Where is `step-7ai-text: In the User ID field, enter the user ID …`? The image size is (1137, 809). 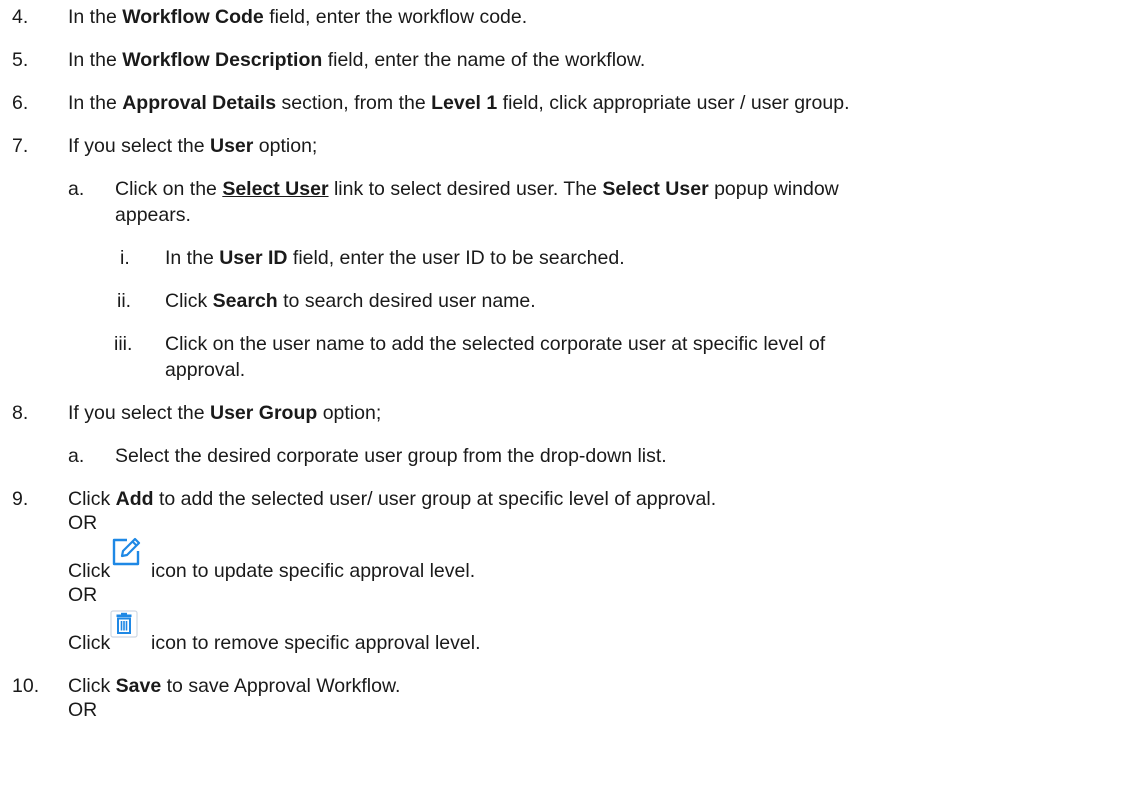 step-7ai-text: In the User ID field, enter the user ID … is located at coordinates (395, 258).